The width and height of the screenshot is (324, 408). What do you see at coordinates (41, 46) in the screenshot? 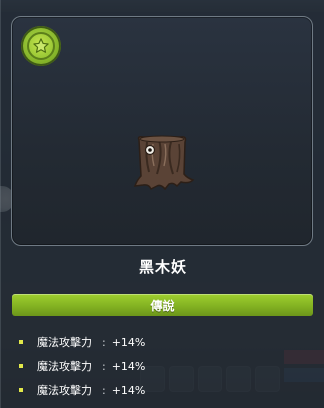
I see `star-icon` at bounding box center [41, 46].